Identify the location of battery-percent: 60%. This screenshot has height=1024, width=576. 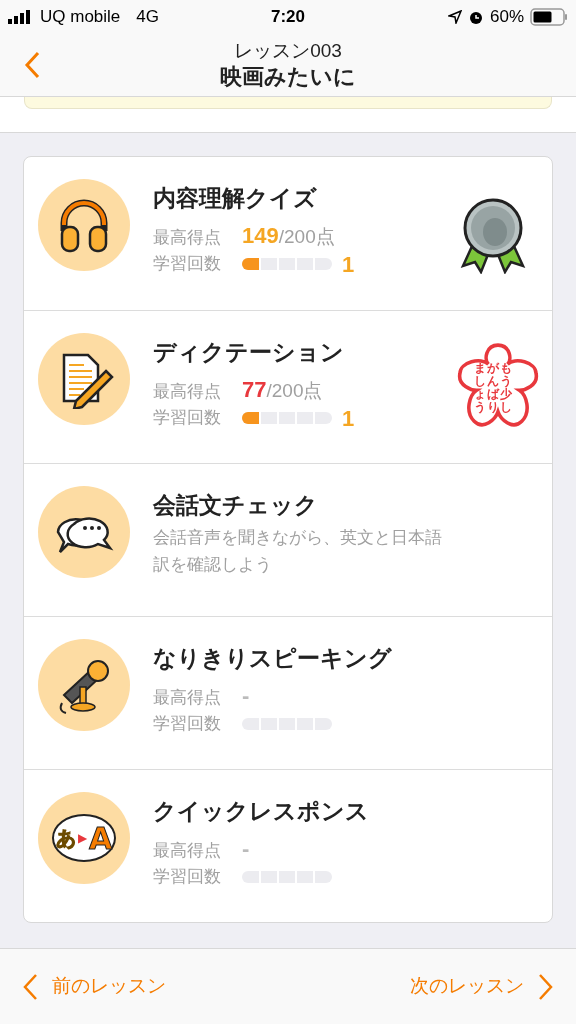
(506, 16).